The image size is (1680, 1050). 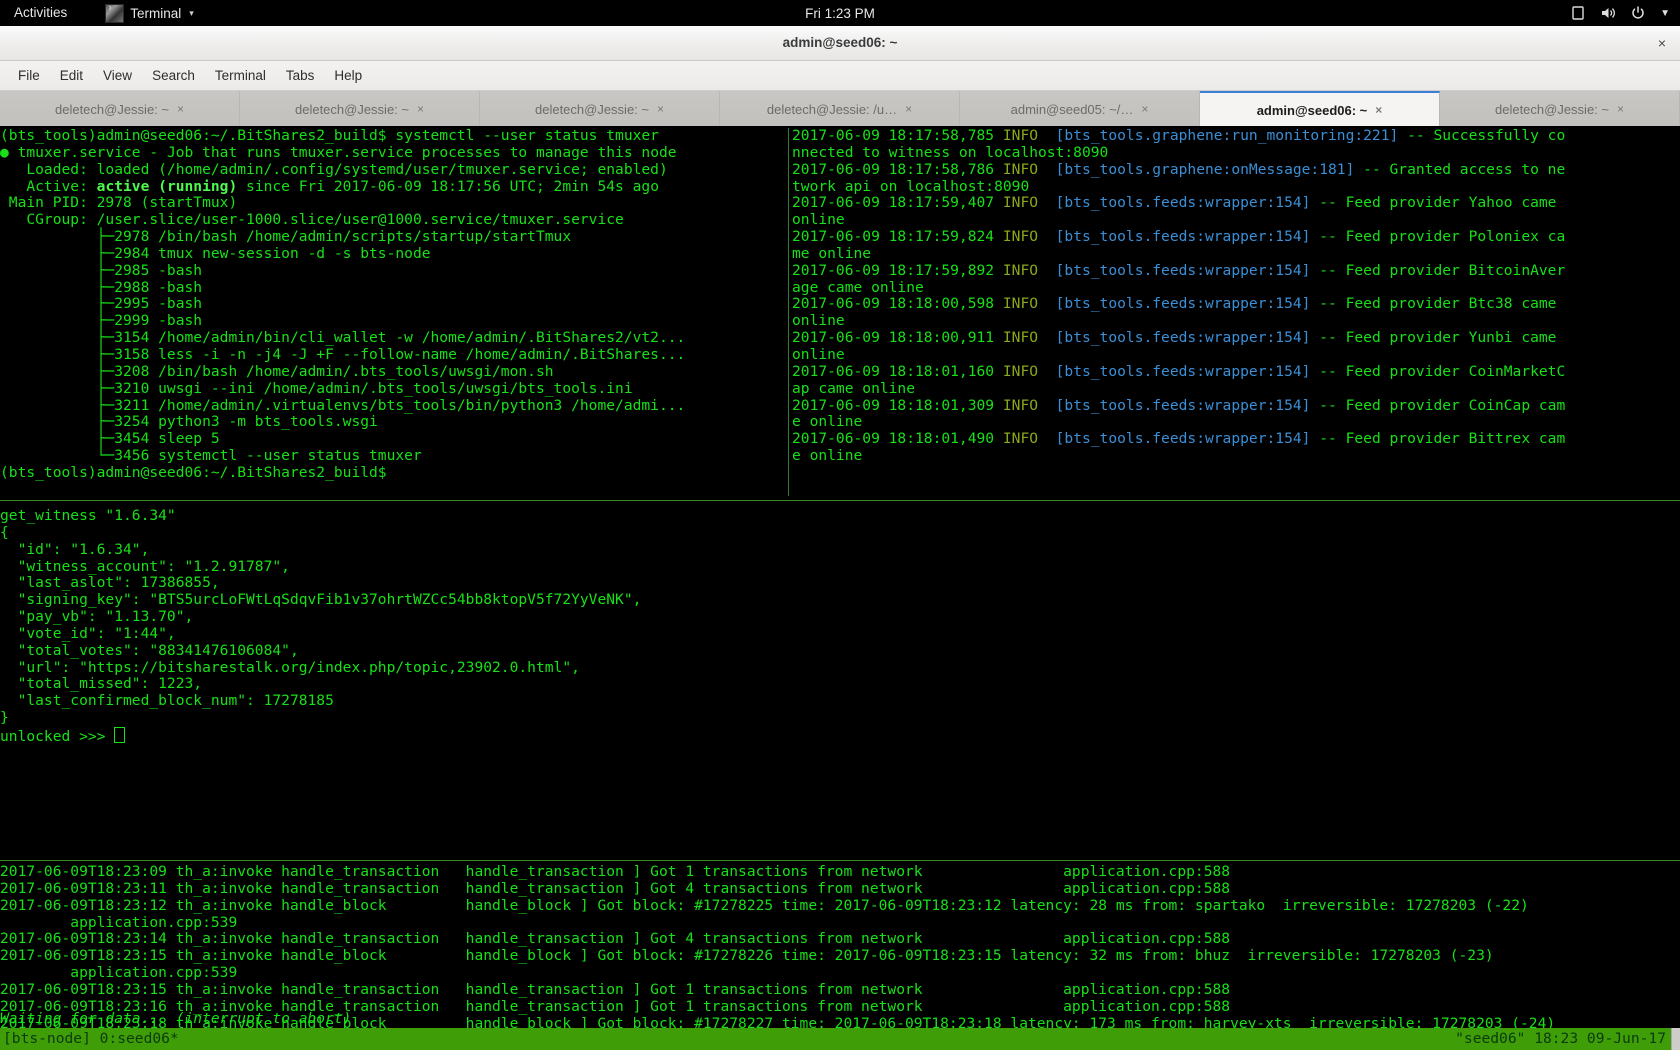 I want to click on wallet-line-7: "vote_id": "1:44",, so click(x=88, y=633).